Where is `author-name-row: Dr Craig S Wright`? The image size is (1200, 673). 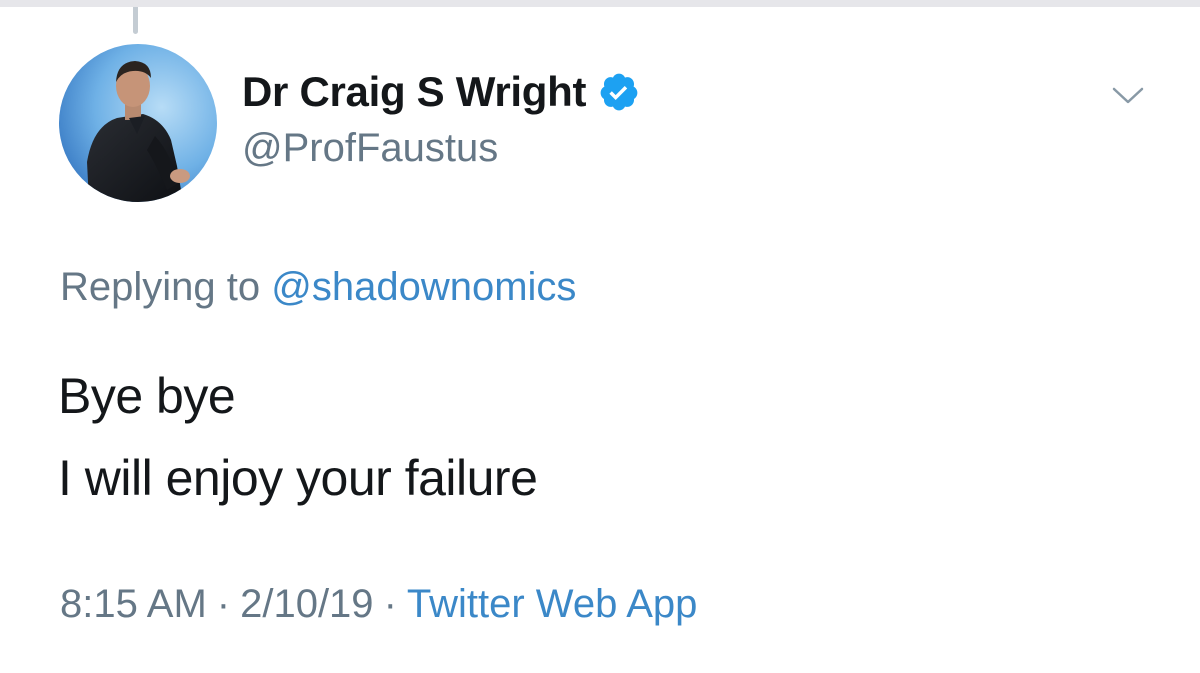
author-name-row: Dr Craig S Wright is located at coordinates (441, 92).